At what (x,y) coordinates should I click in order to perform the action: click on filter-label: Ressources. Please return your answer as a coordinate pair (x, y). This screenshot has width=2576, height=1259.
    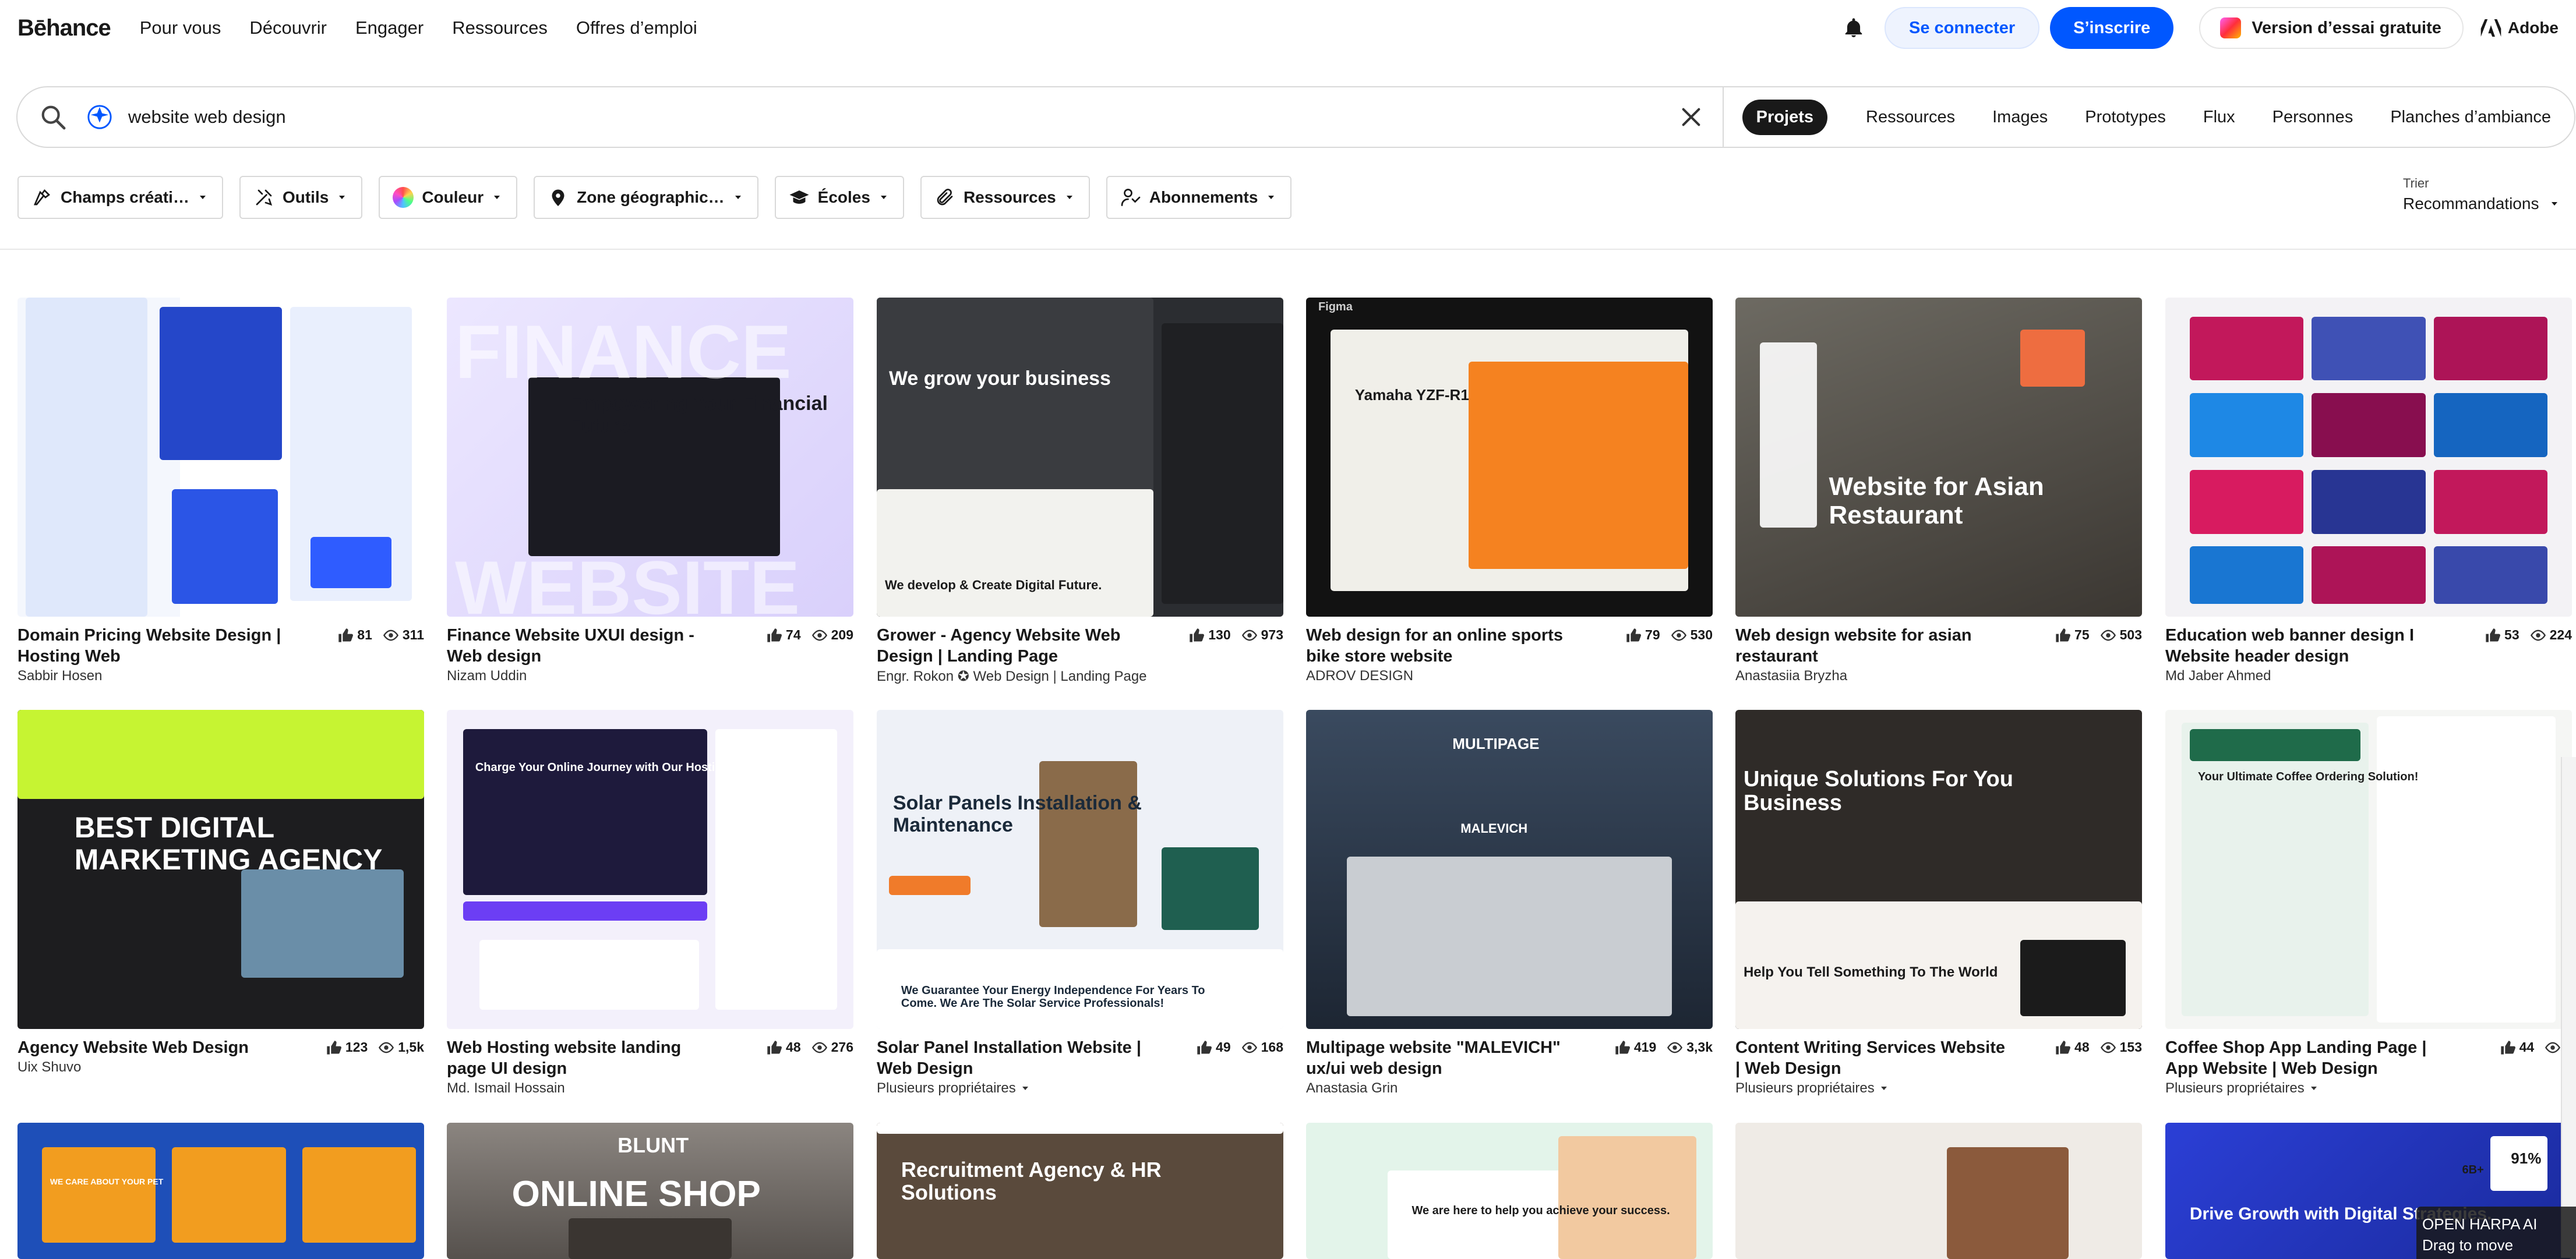
    Looking at the image, I should click on (1010, 197).